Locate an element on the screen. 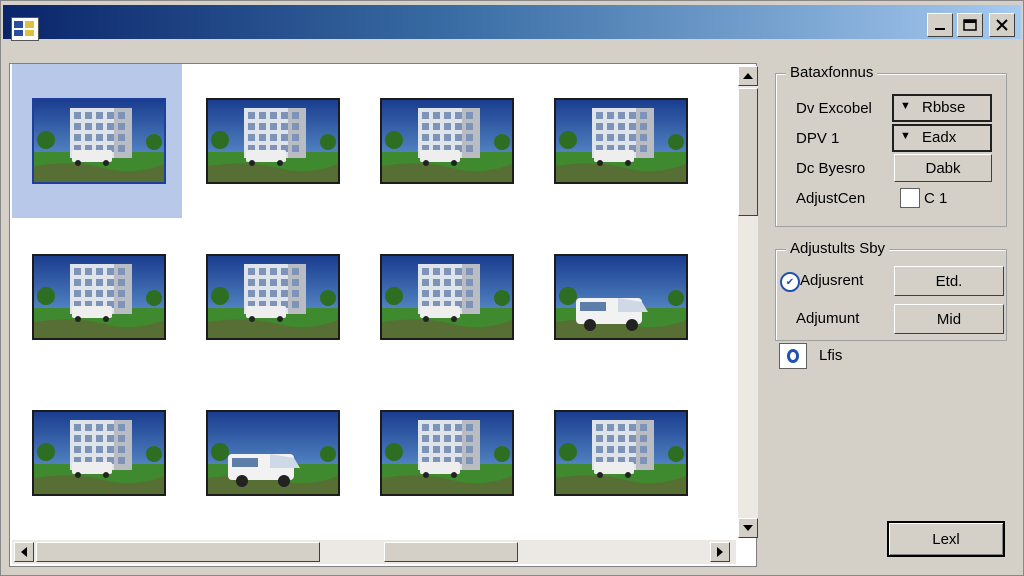 This screenshot has height=576, width=1024. close-button is located at coordinates (1002, 25).